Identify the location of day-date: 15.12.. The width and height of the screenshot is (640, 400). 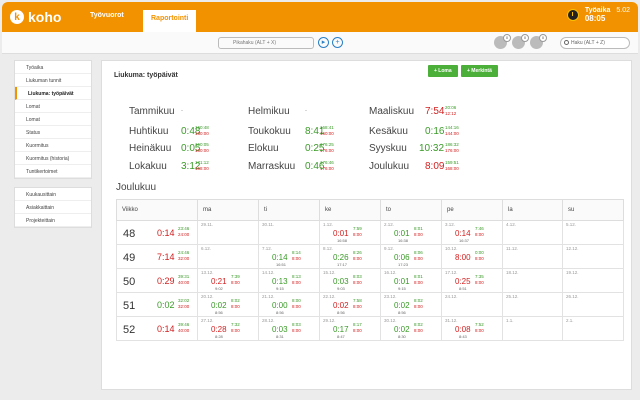
(329, 272).